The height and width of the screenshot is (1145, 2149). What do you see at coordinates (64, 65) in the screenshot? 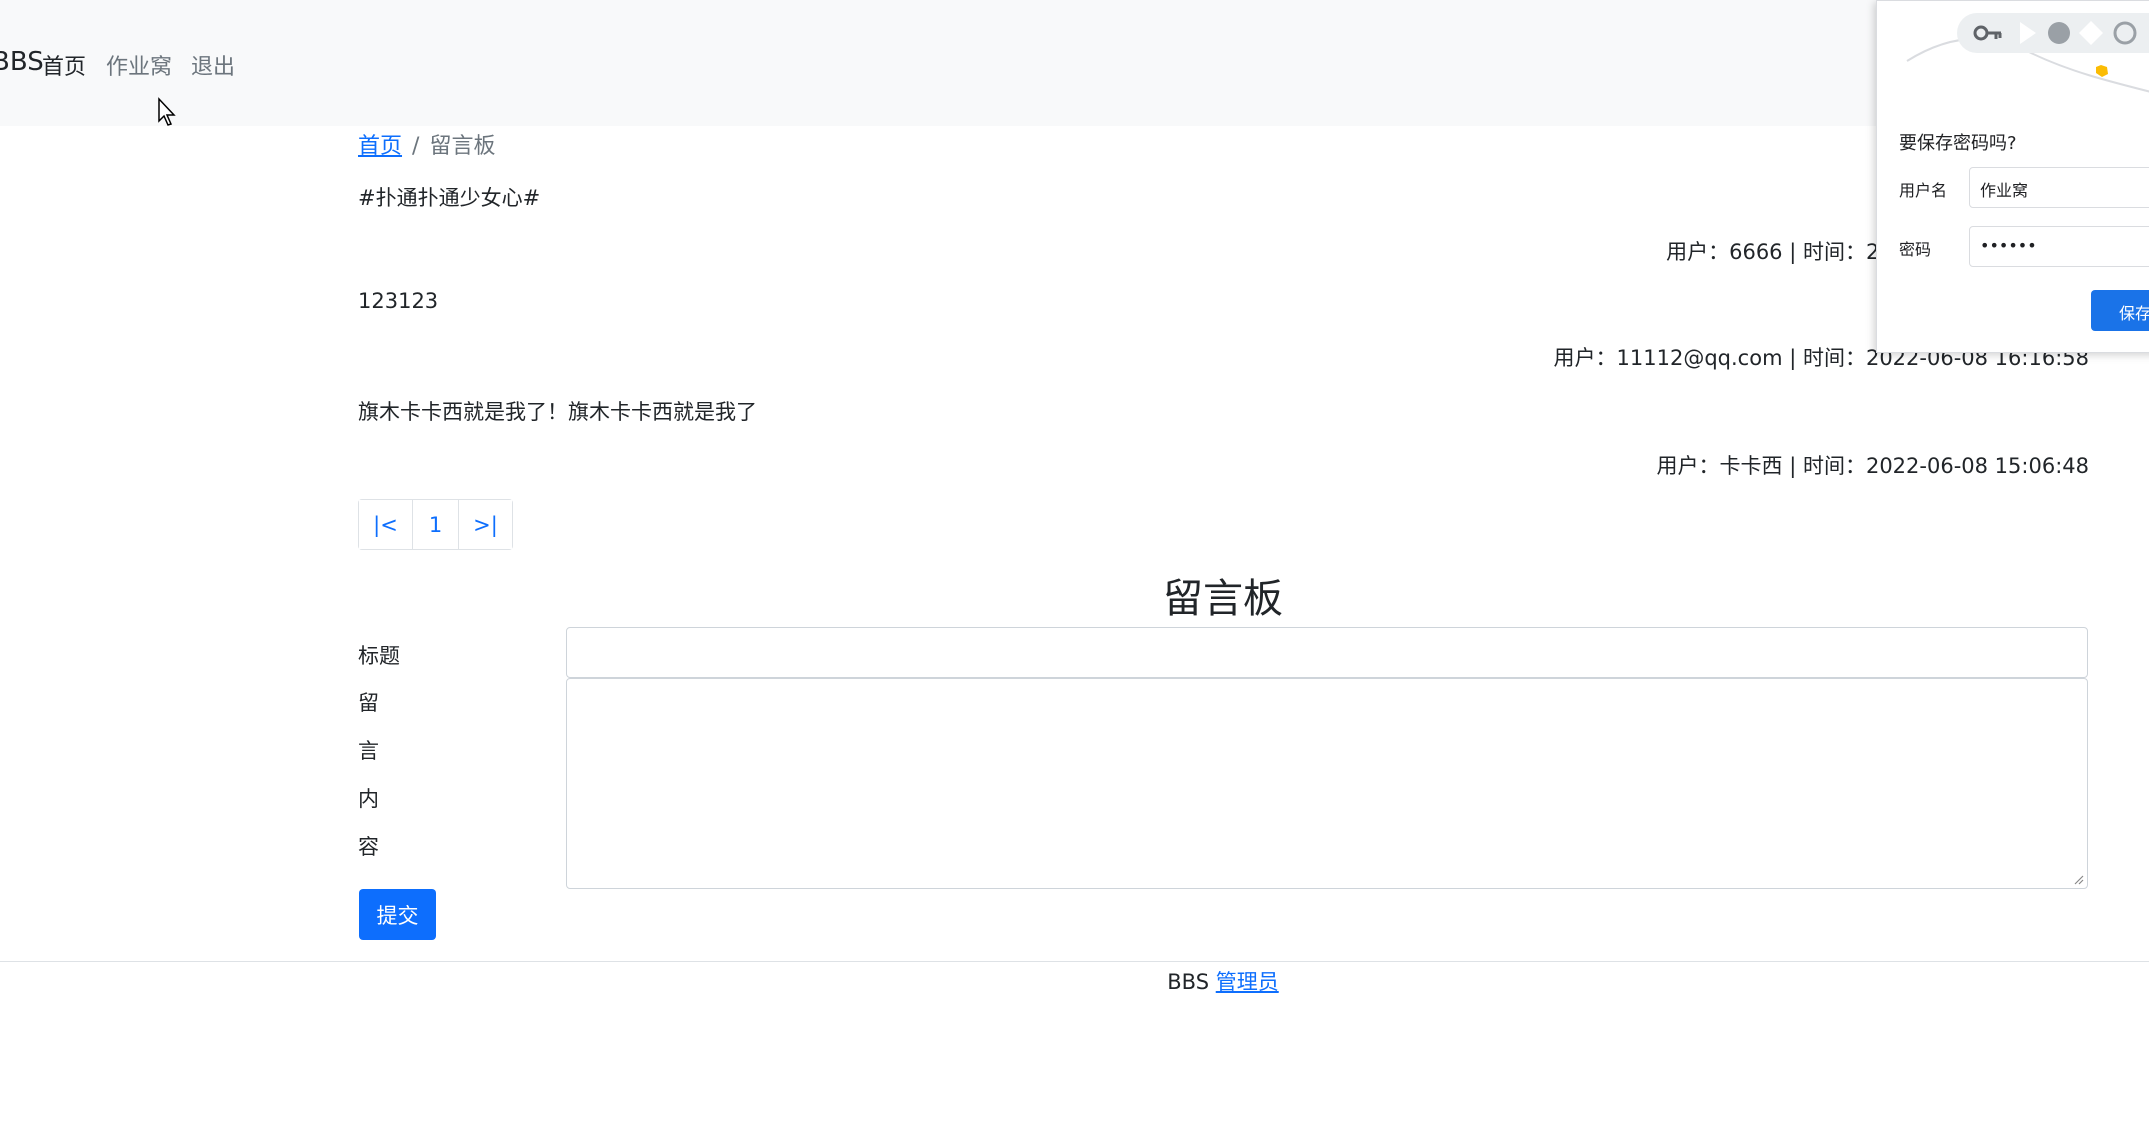
I see `nav-home-link: 首页` at bounding box center [64, 65].